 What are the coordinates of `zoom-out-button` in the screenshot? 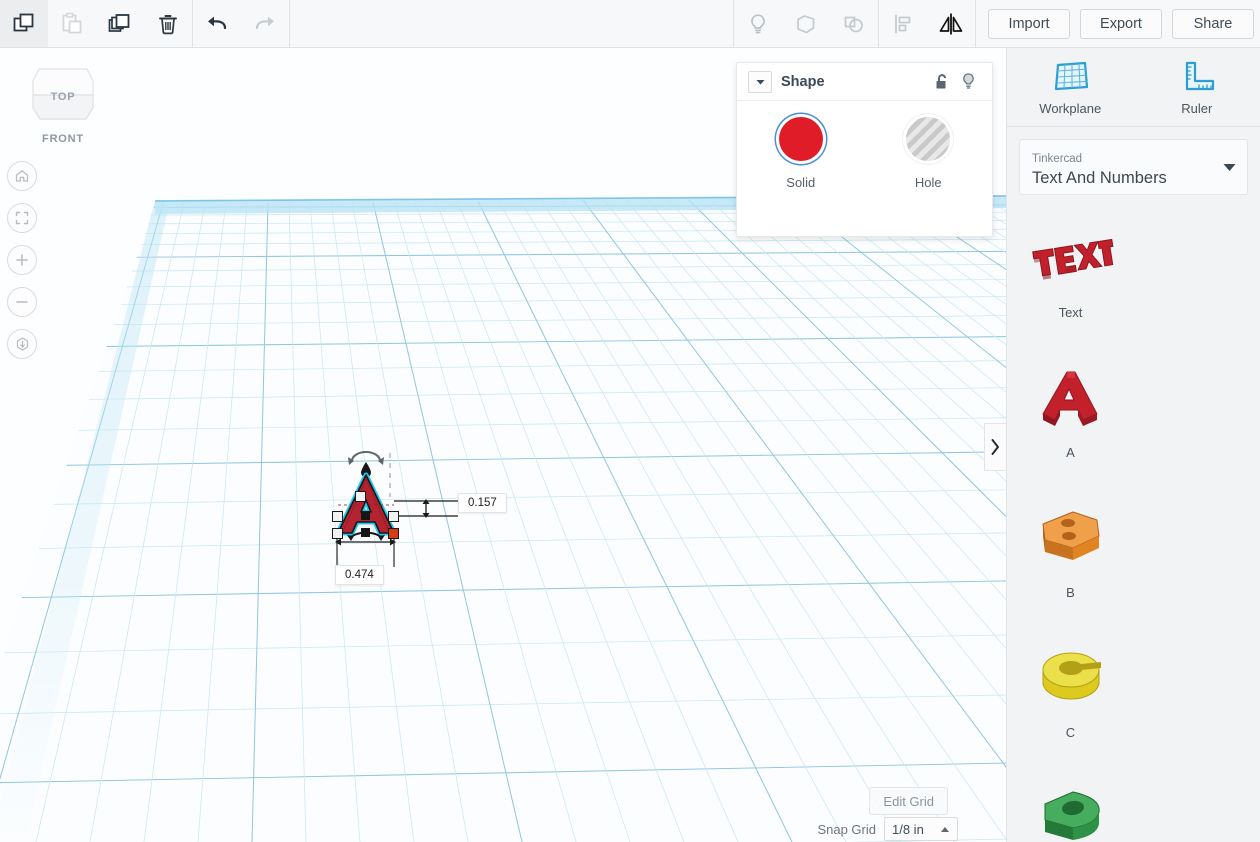 It's located at (22, 302).